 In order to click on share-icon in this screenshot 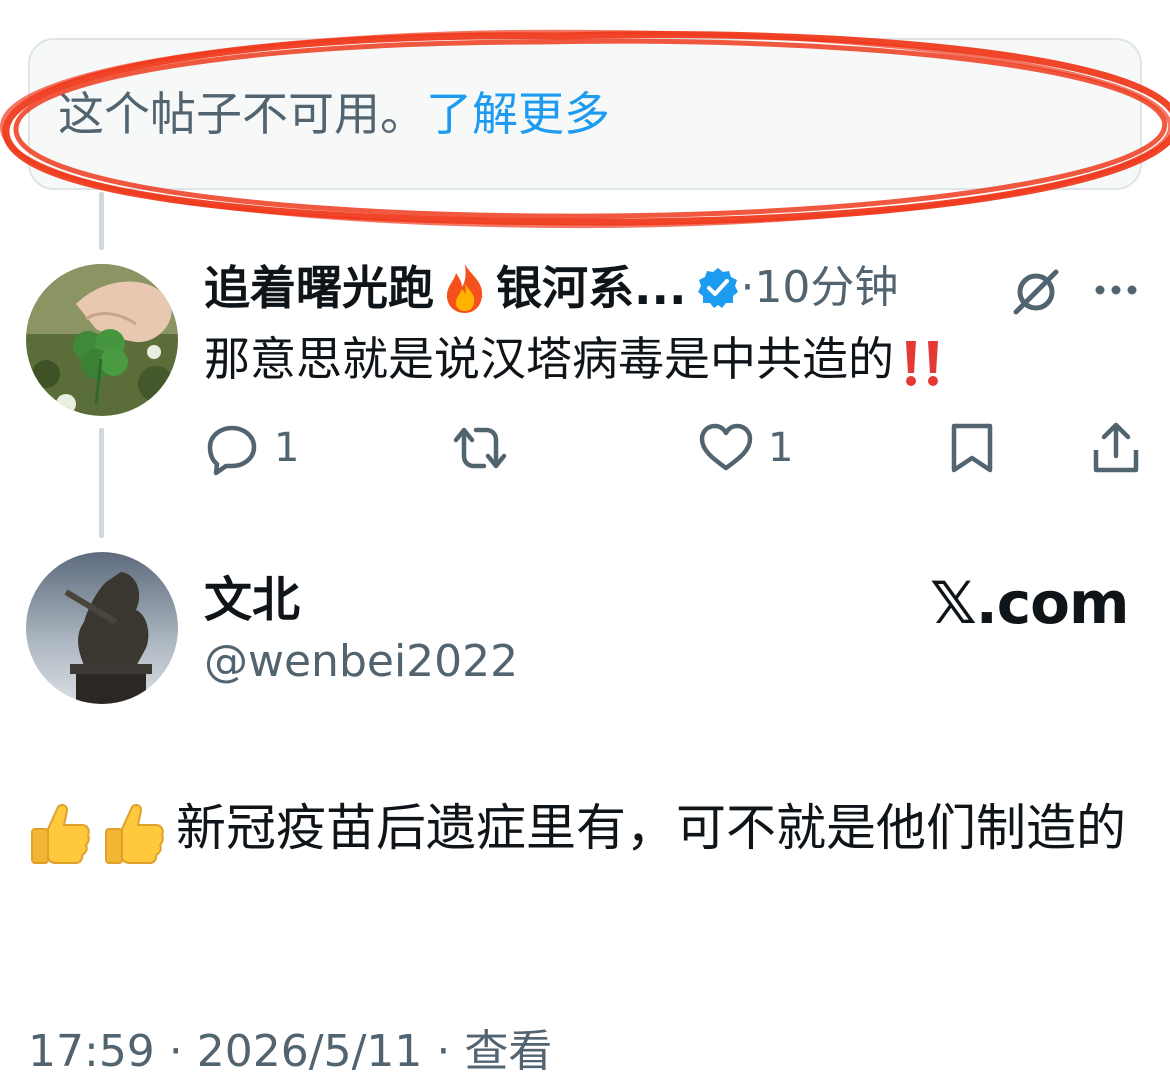, I will do `click(1116, 447)`.